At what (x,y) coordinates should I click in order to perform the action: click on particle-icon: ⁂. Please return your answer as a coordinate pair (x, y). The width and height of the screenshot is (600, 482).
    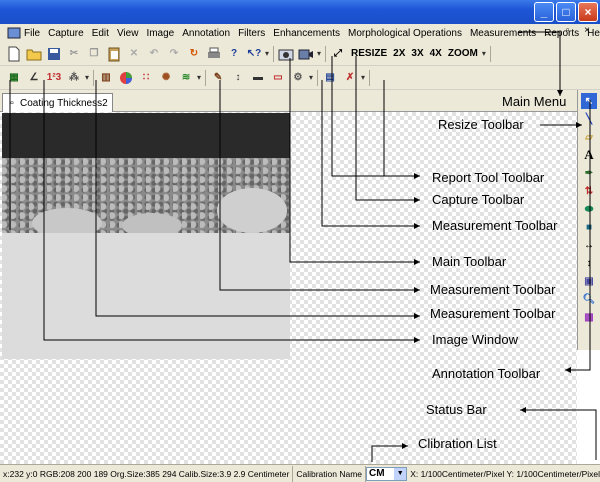
    Looking at the image, I should click on (74, 78).